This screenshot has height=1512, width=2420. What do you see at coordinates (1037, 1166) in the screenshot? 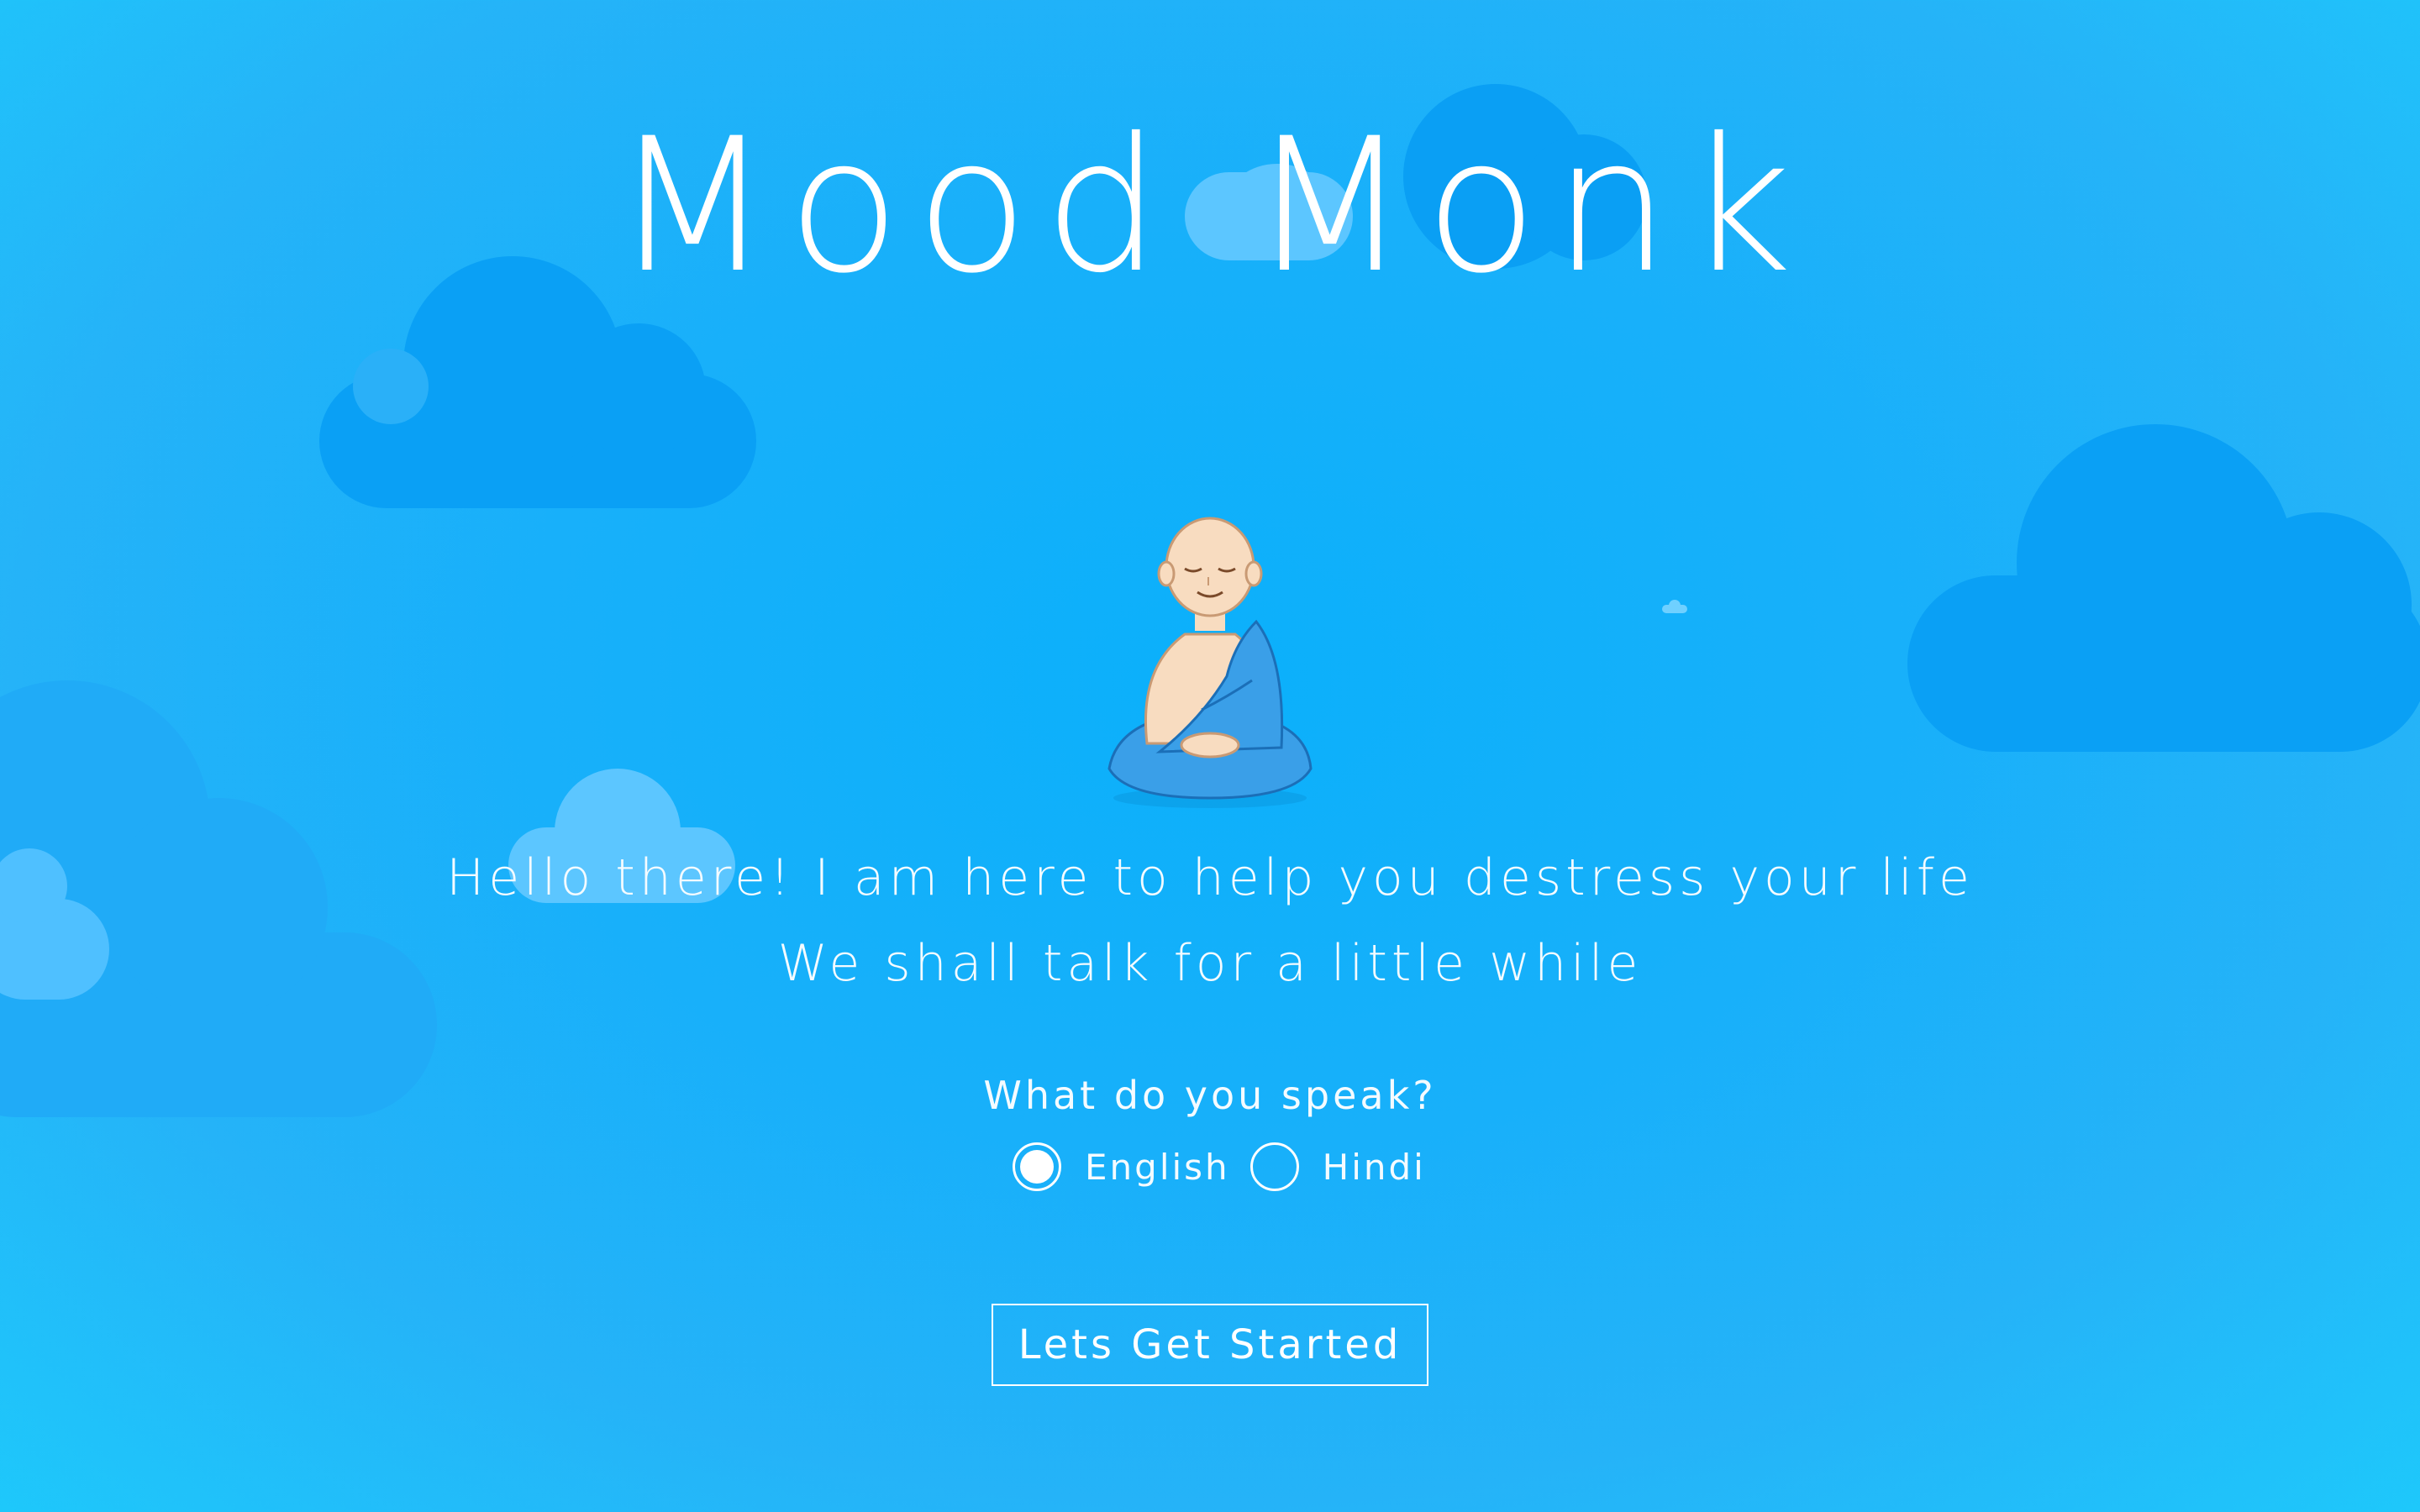
I see `radio-english` at bounding box center [1037, 1166].